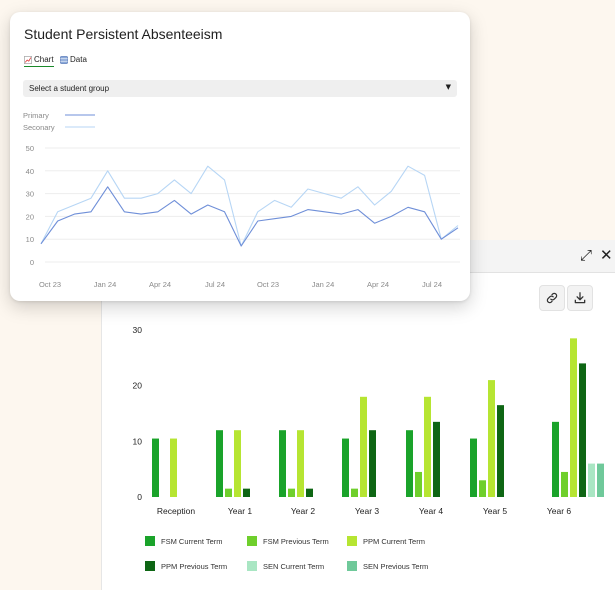 This screenshot has width=615, height=590. I want to click on x-tick-label: Year 3, so click(367, 511).